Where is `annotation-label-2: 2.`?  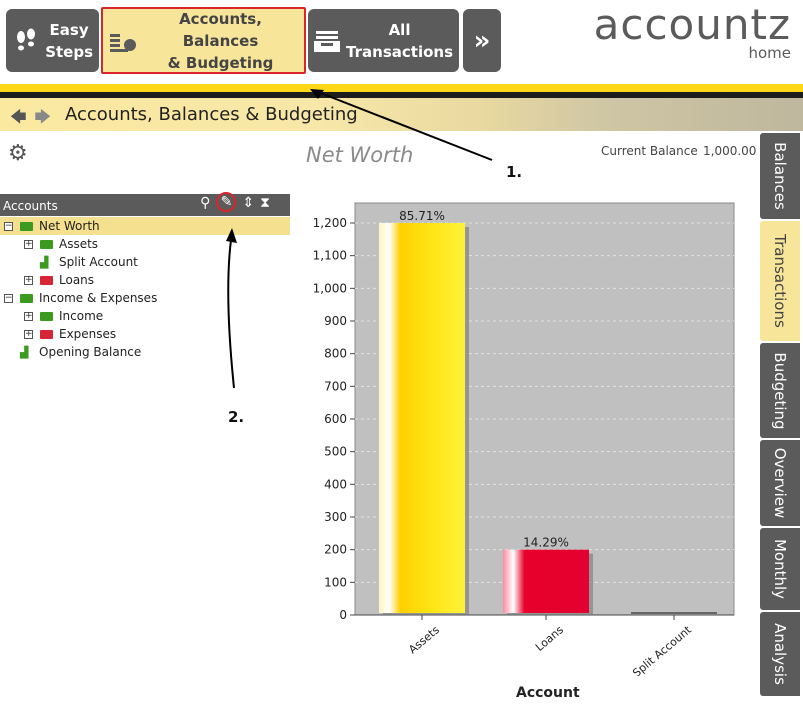
annotation-label-2: 2. is located at coordinates (236, 417).